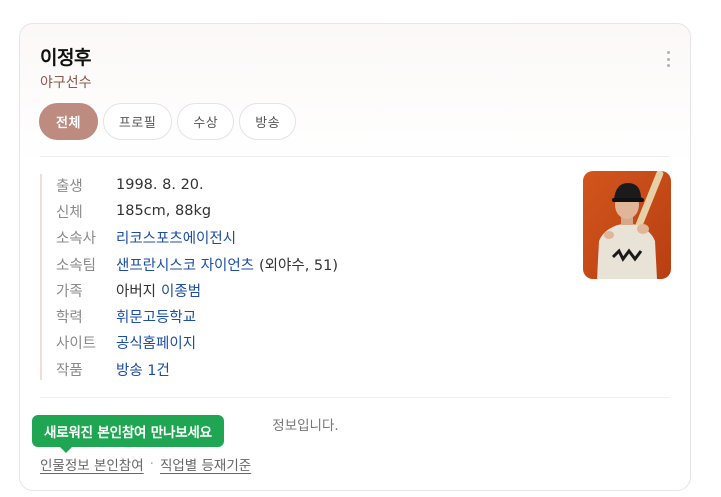  What do you see at coordinates (76, 238) in the screenshot?
I see `info-label: 소속사` at bounding box center [76, 238].